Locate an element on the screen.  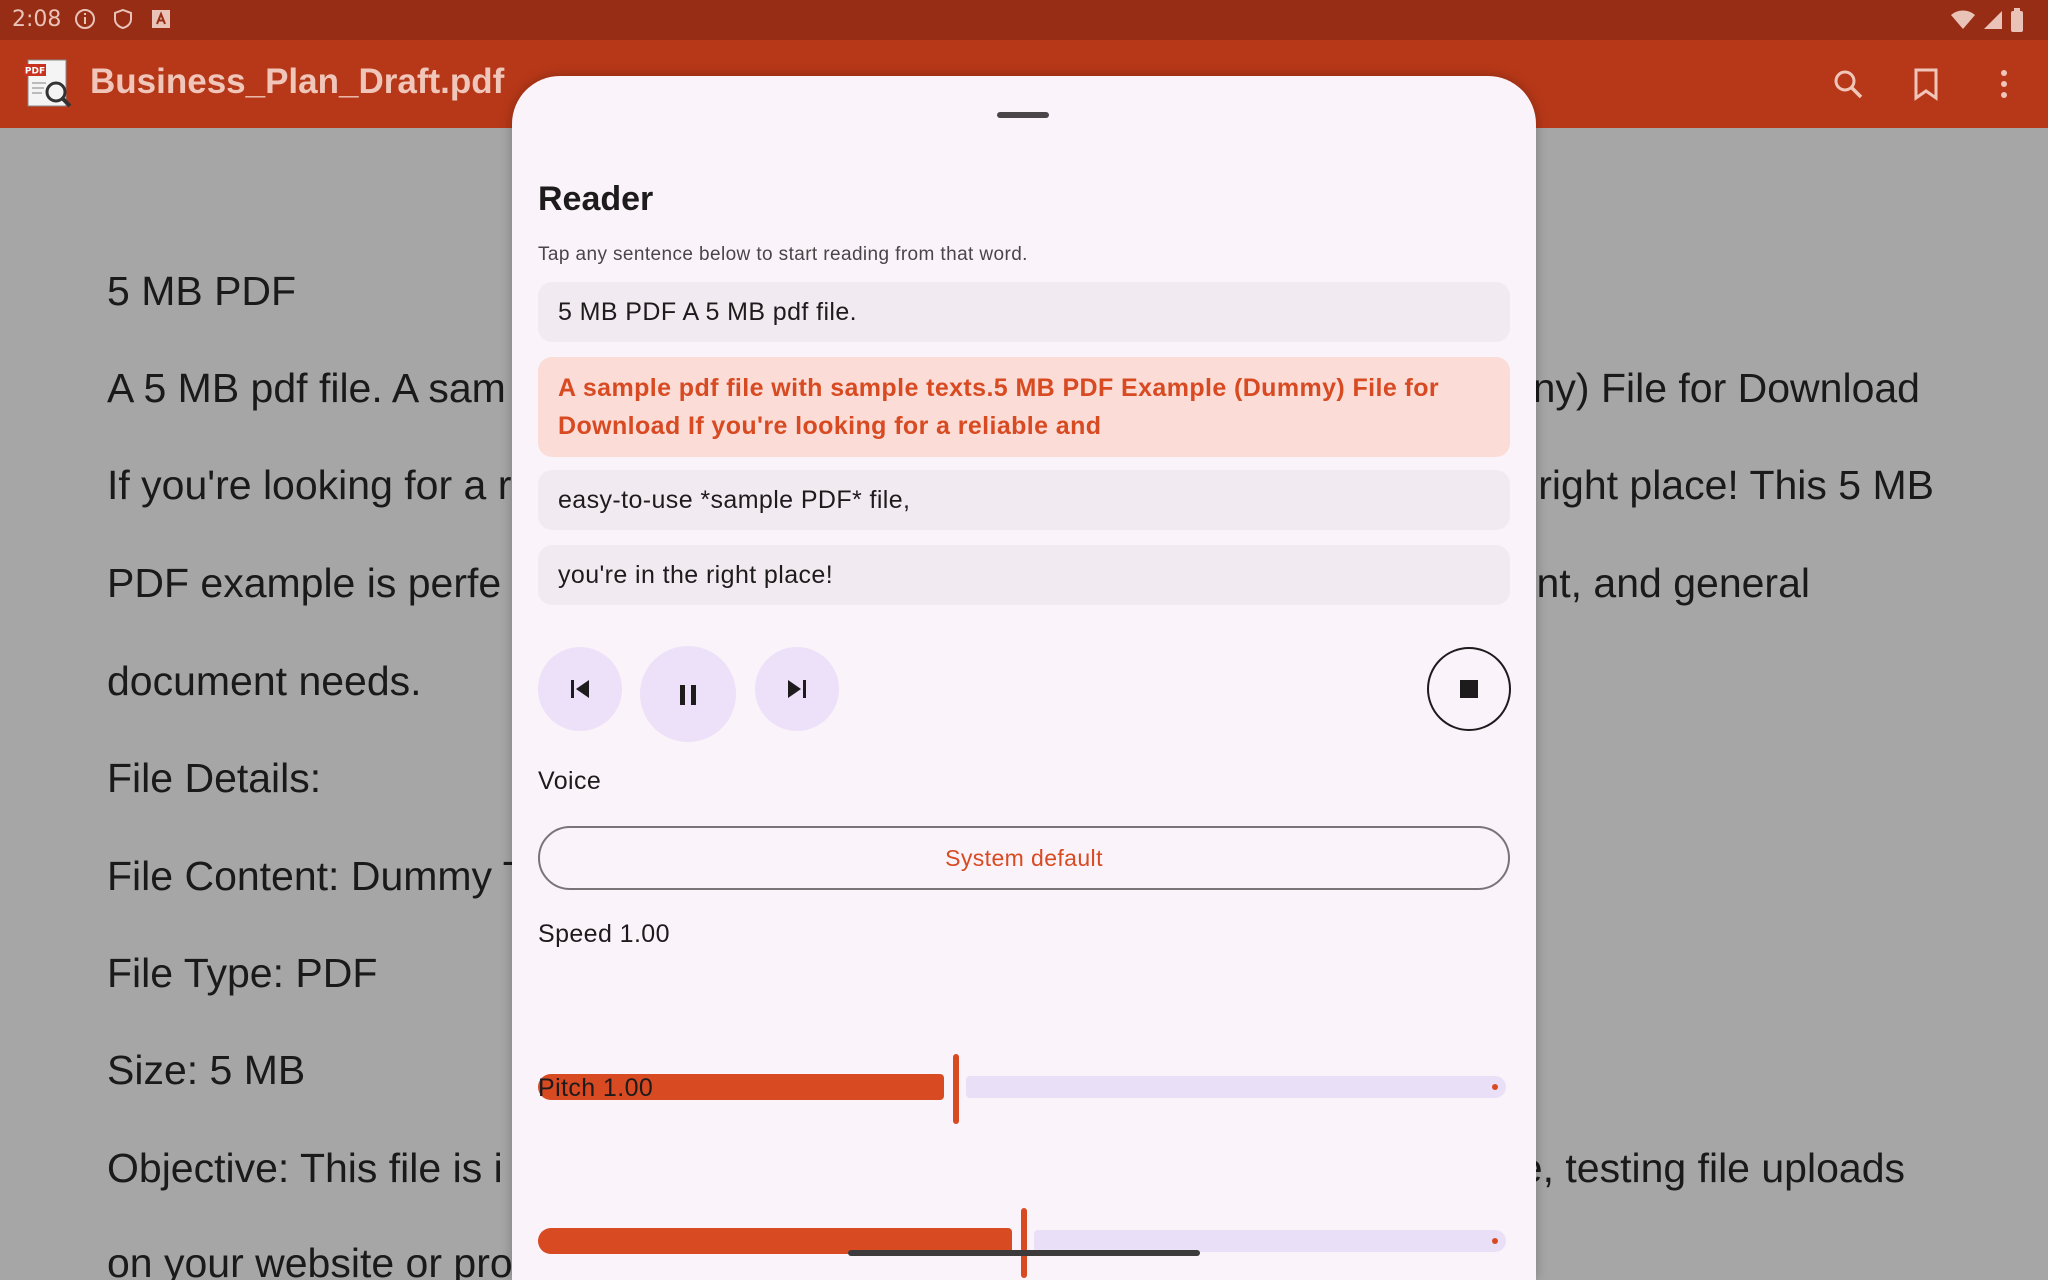
doc-line: Objective: This file is i is located at coordinates (305, 1168).